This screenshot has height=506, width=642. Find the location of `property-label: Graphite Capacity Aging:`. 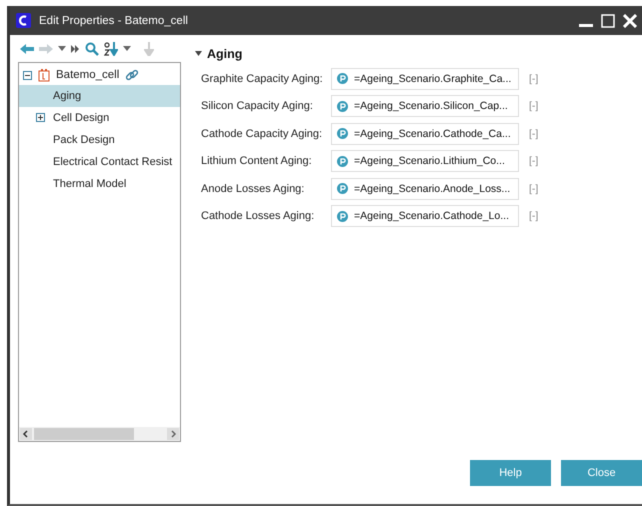

property-label: Graphite Capacity Aging: is located at coordinates (262, 78).